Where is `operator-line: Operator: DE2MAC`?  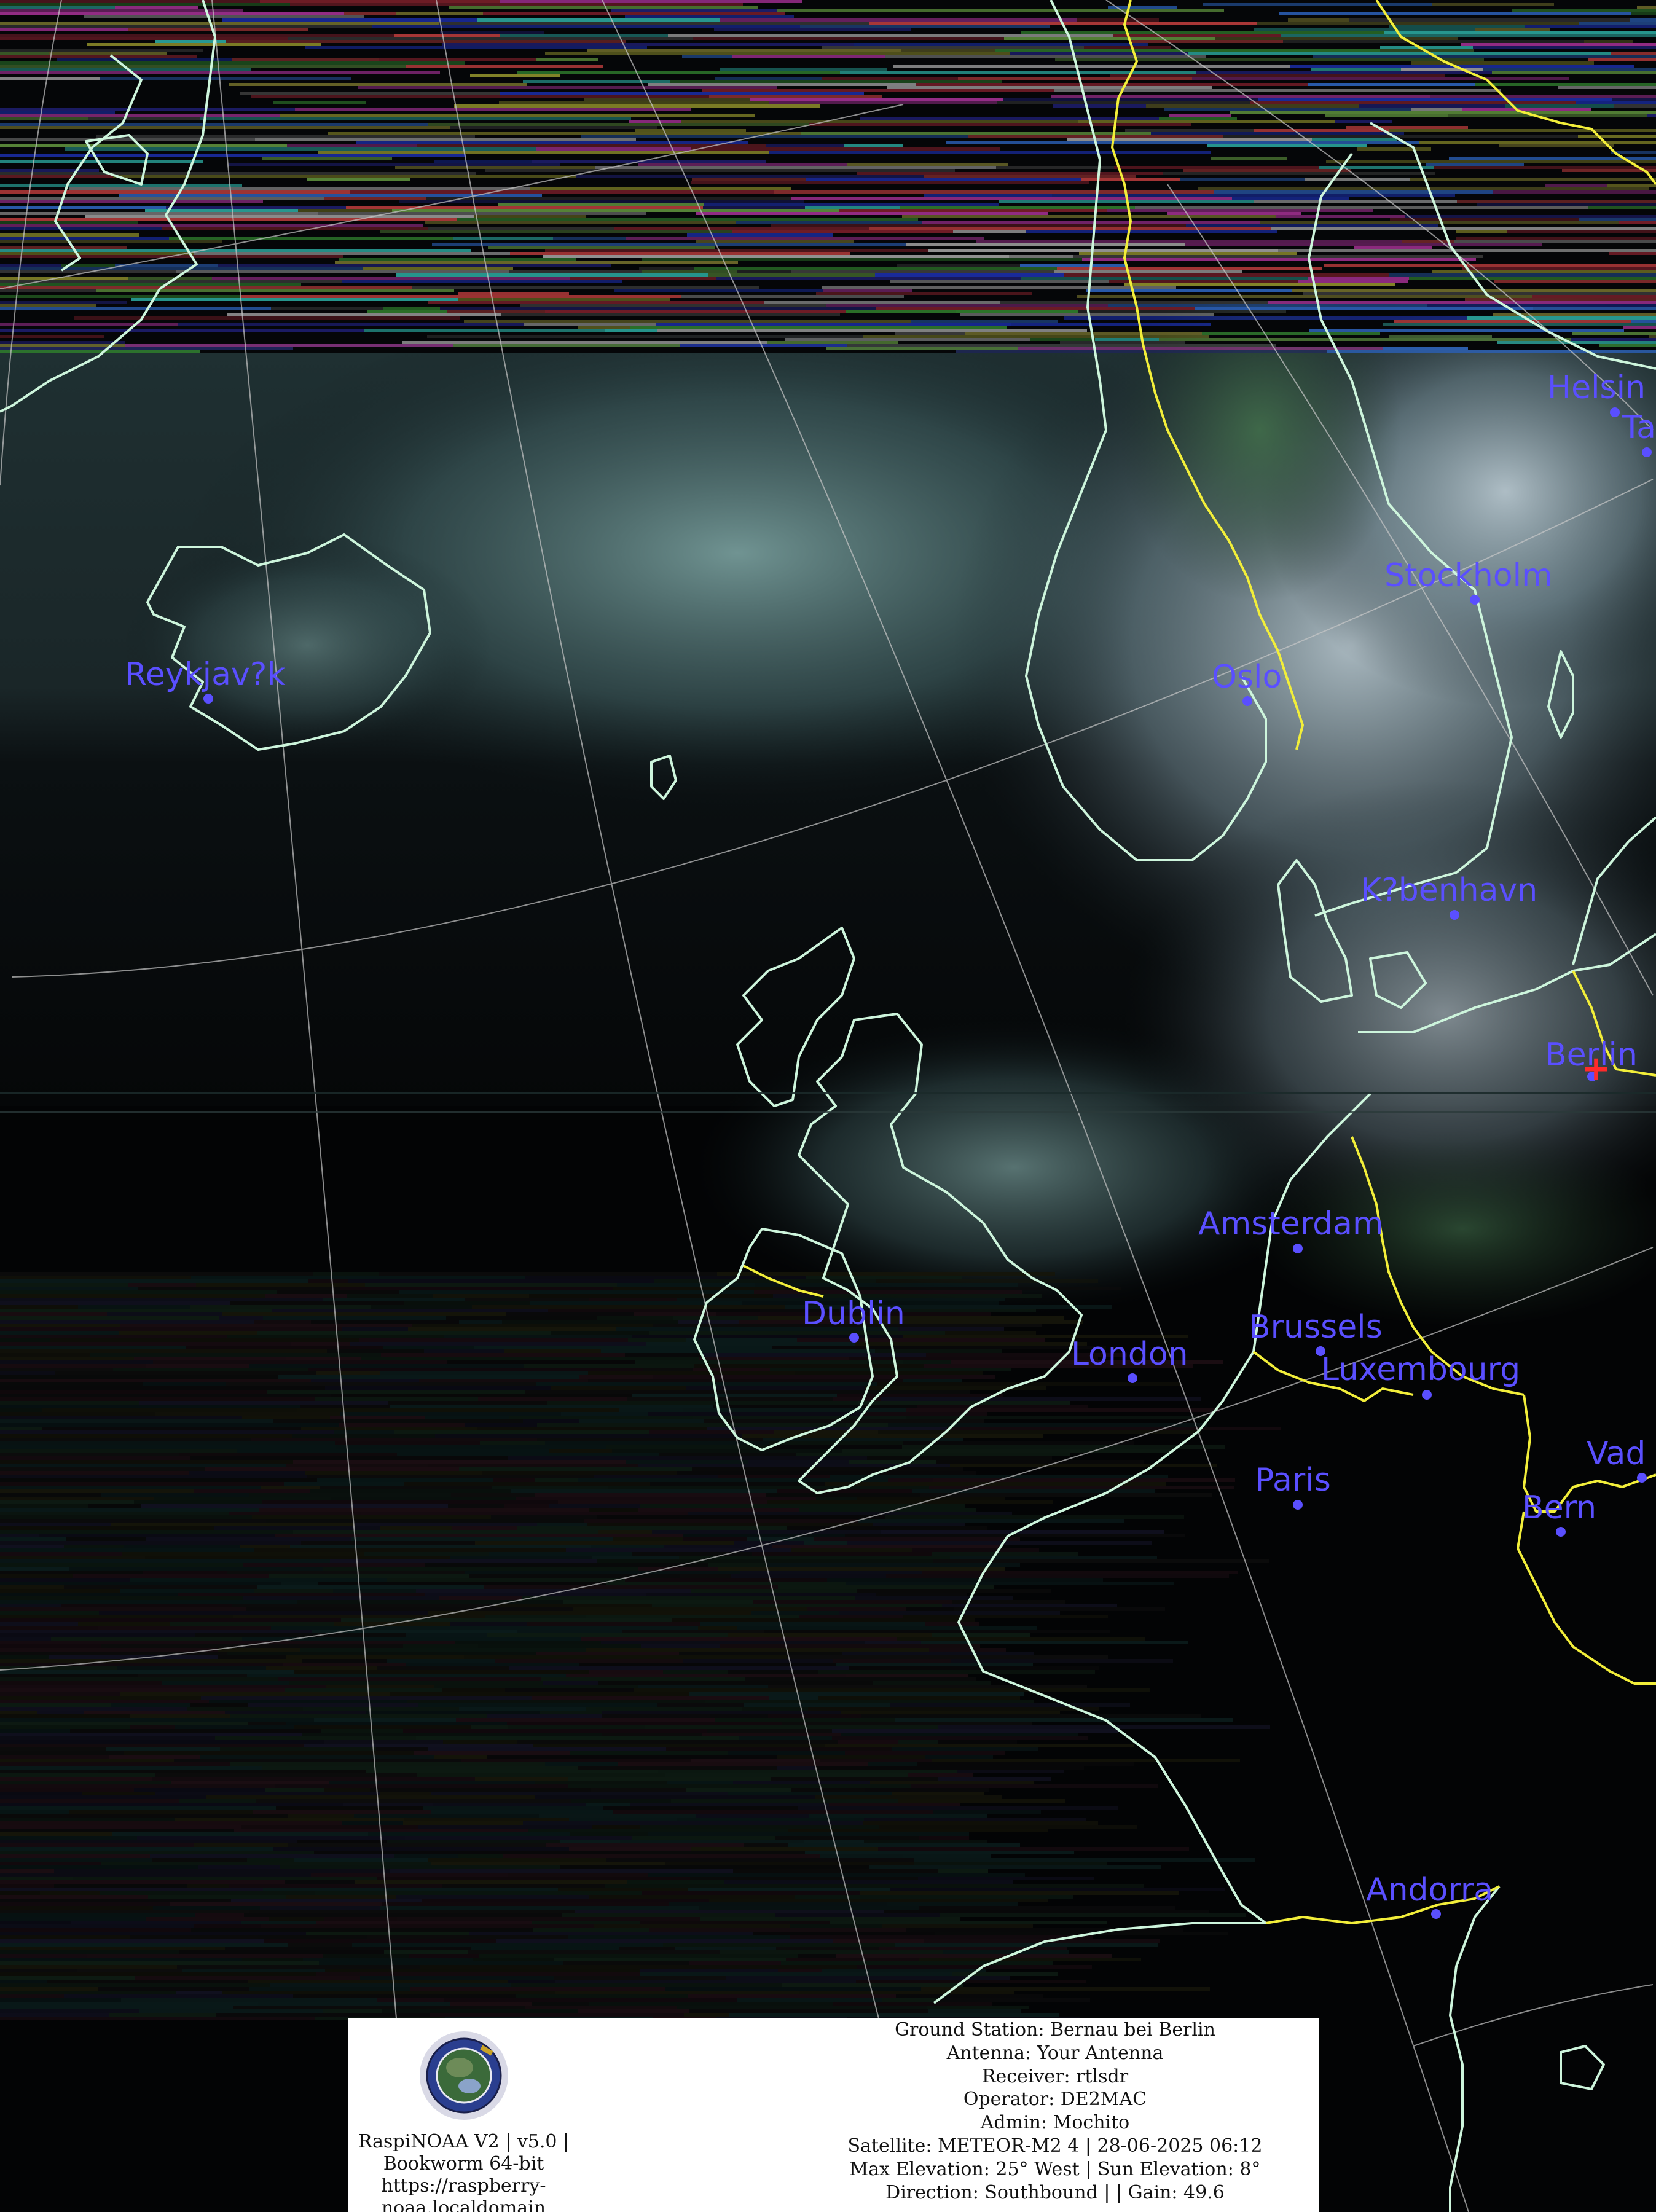
operator-line: Operator: DE2MAC is located at coordinates (1055, 2099).